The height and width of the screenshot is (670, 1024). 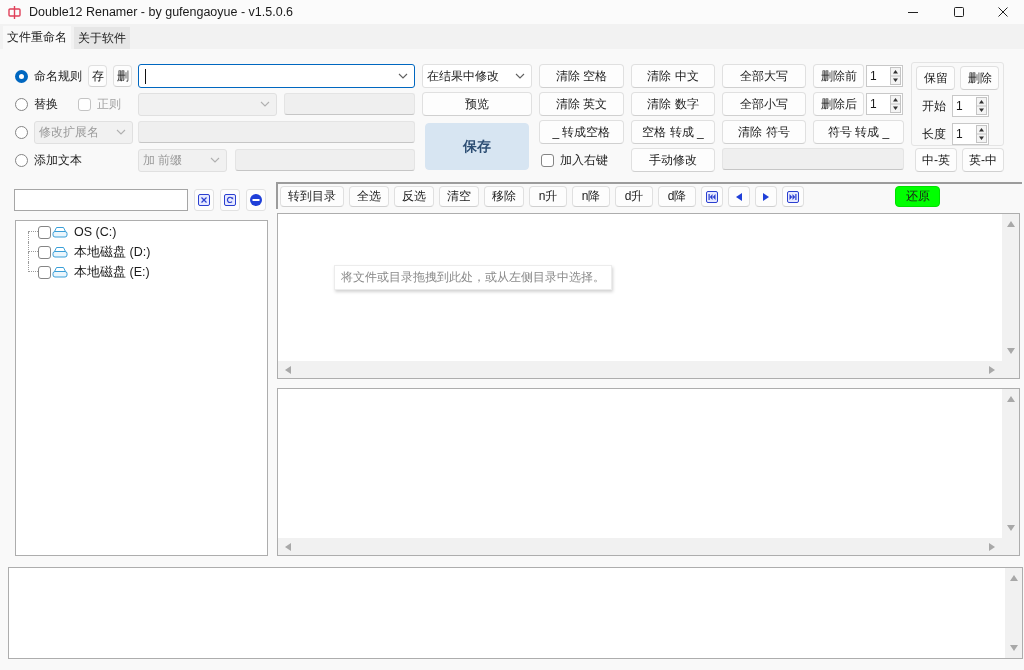 What do you see at coordinates (473, 277) in the screenshot?
I see `drop-hint: 将文件或目录拖拽到此处，或从左侧目录中选择。` at bounding box center [473, 277].